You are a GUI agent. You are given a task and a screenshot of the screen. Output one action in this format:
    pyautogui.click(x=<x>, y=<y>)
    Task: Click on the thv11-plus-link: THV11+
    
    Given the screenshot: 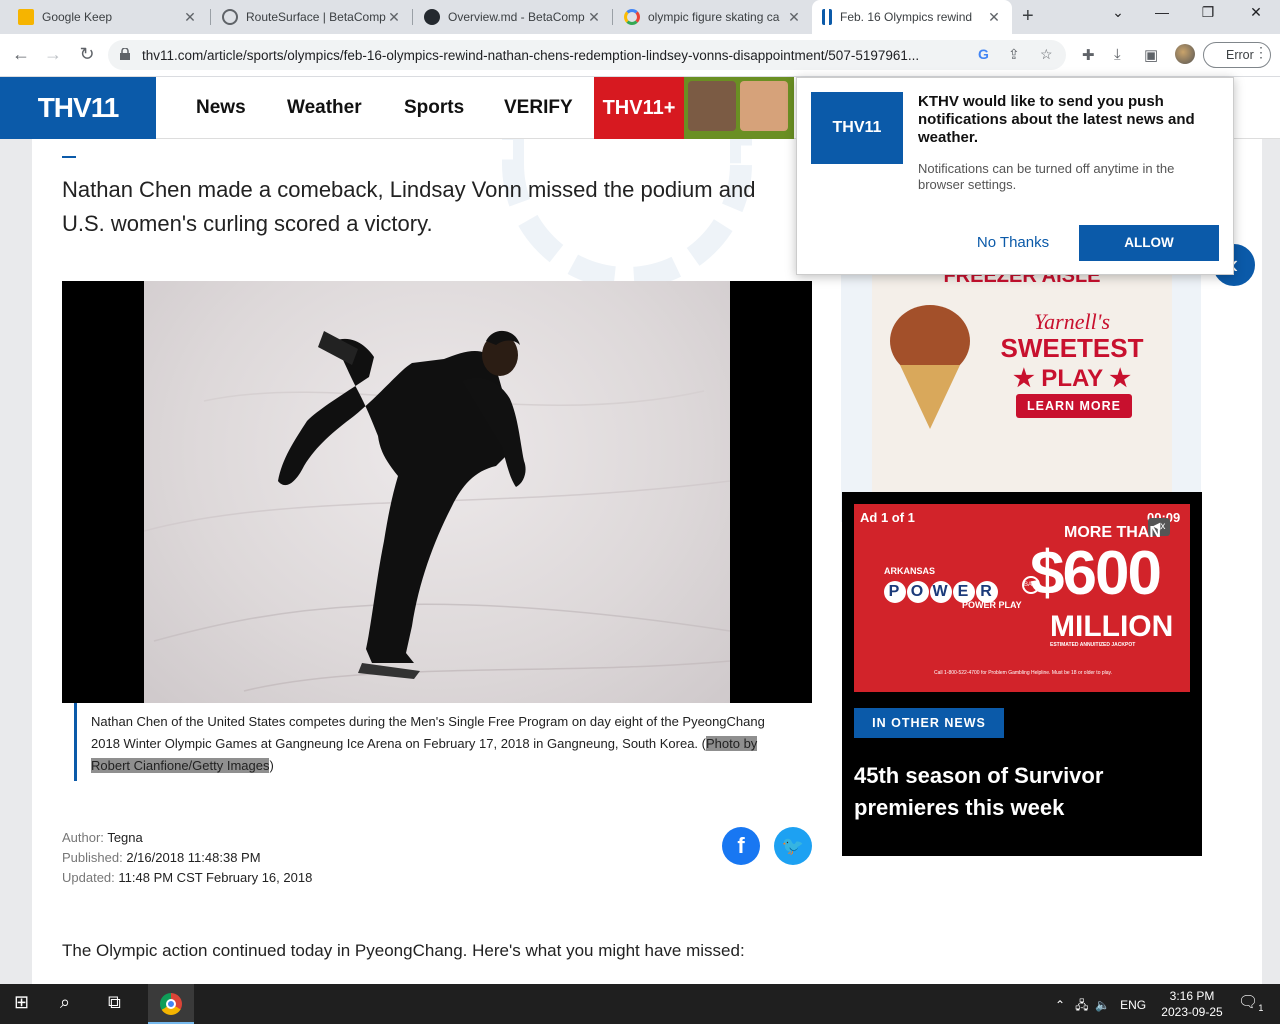 What is the action you would take?
    pyautogui.click(x=639, y=108)
    